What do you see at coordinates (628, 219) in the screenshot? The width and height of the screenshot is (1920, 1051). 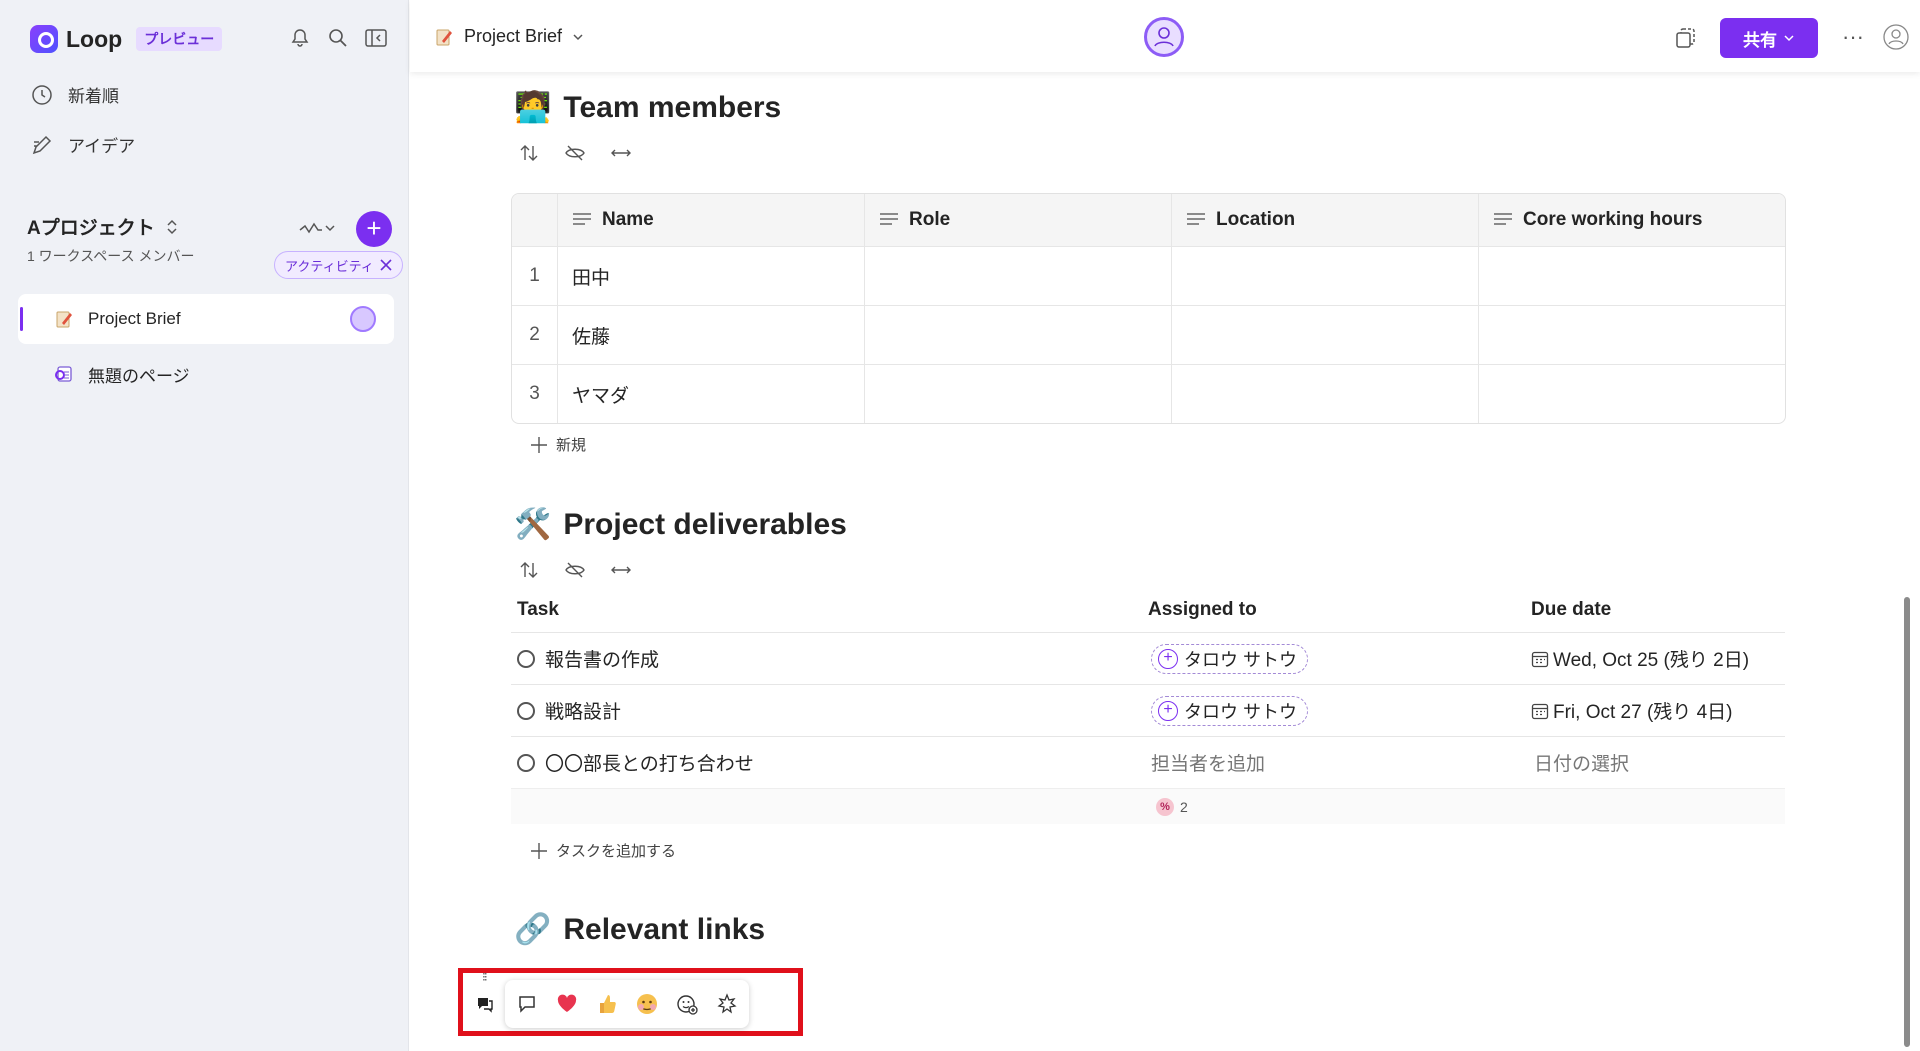 I see `column-label: Name` at bounding box center [628, 219].